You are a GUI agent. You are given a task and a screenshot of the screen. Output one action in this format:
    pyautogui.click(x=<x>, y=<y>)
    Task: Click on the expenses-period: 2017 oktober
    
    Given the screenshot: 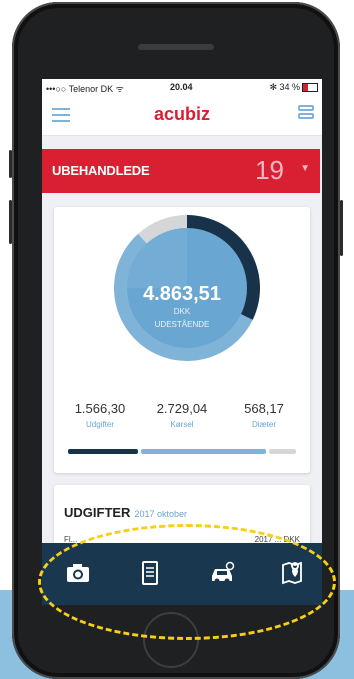 What is the action you would take?
    pyautogui.click(x=160, y=514)
    